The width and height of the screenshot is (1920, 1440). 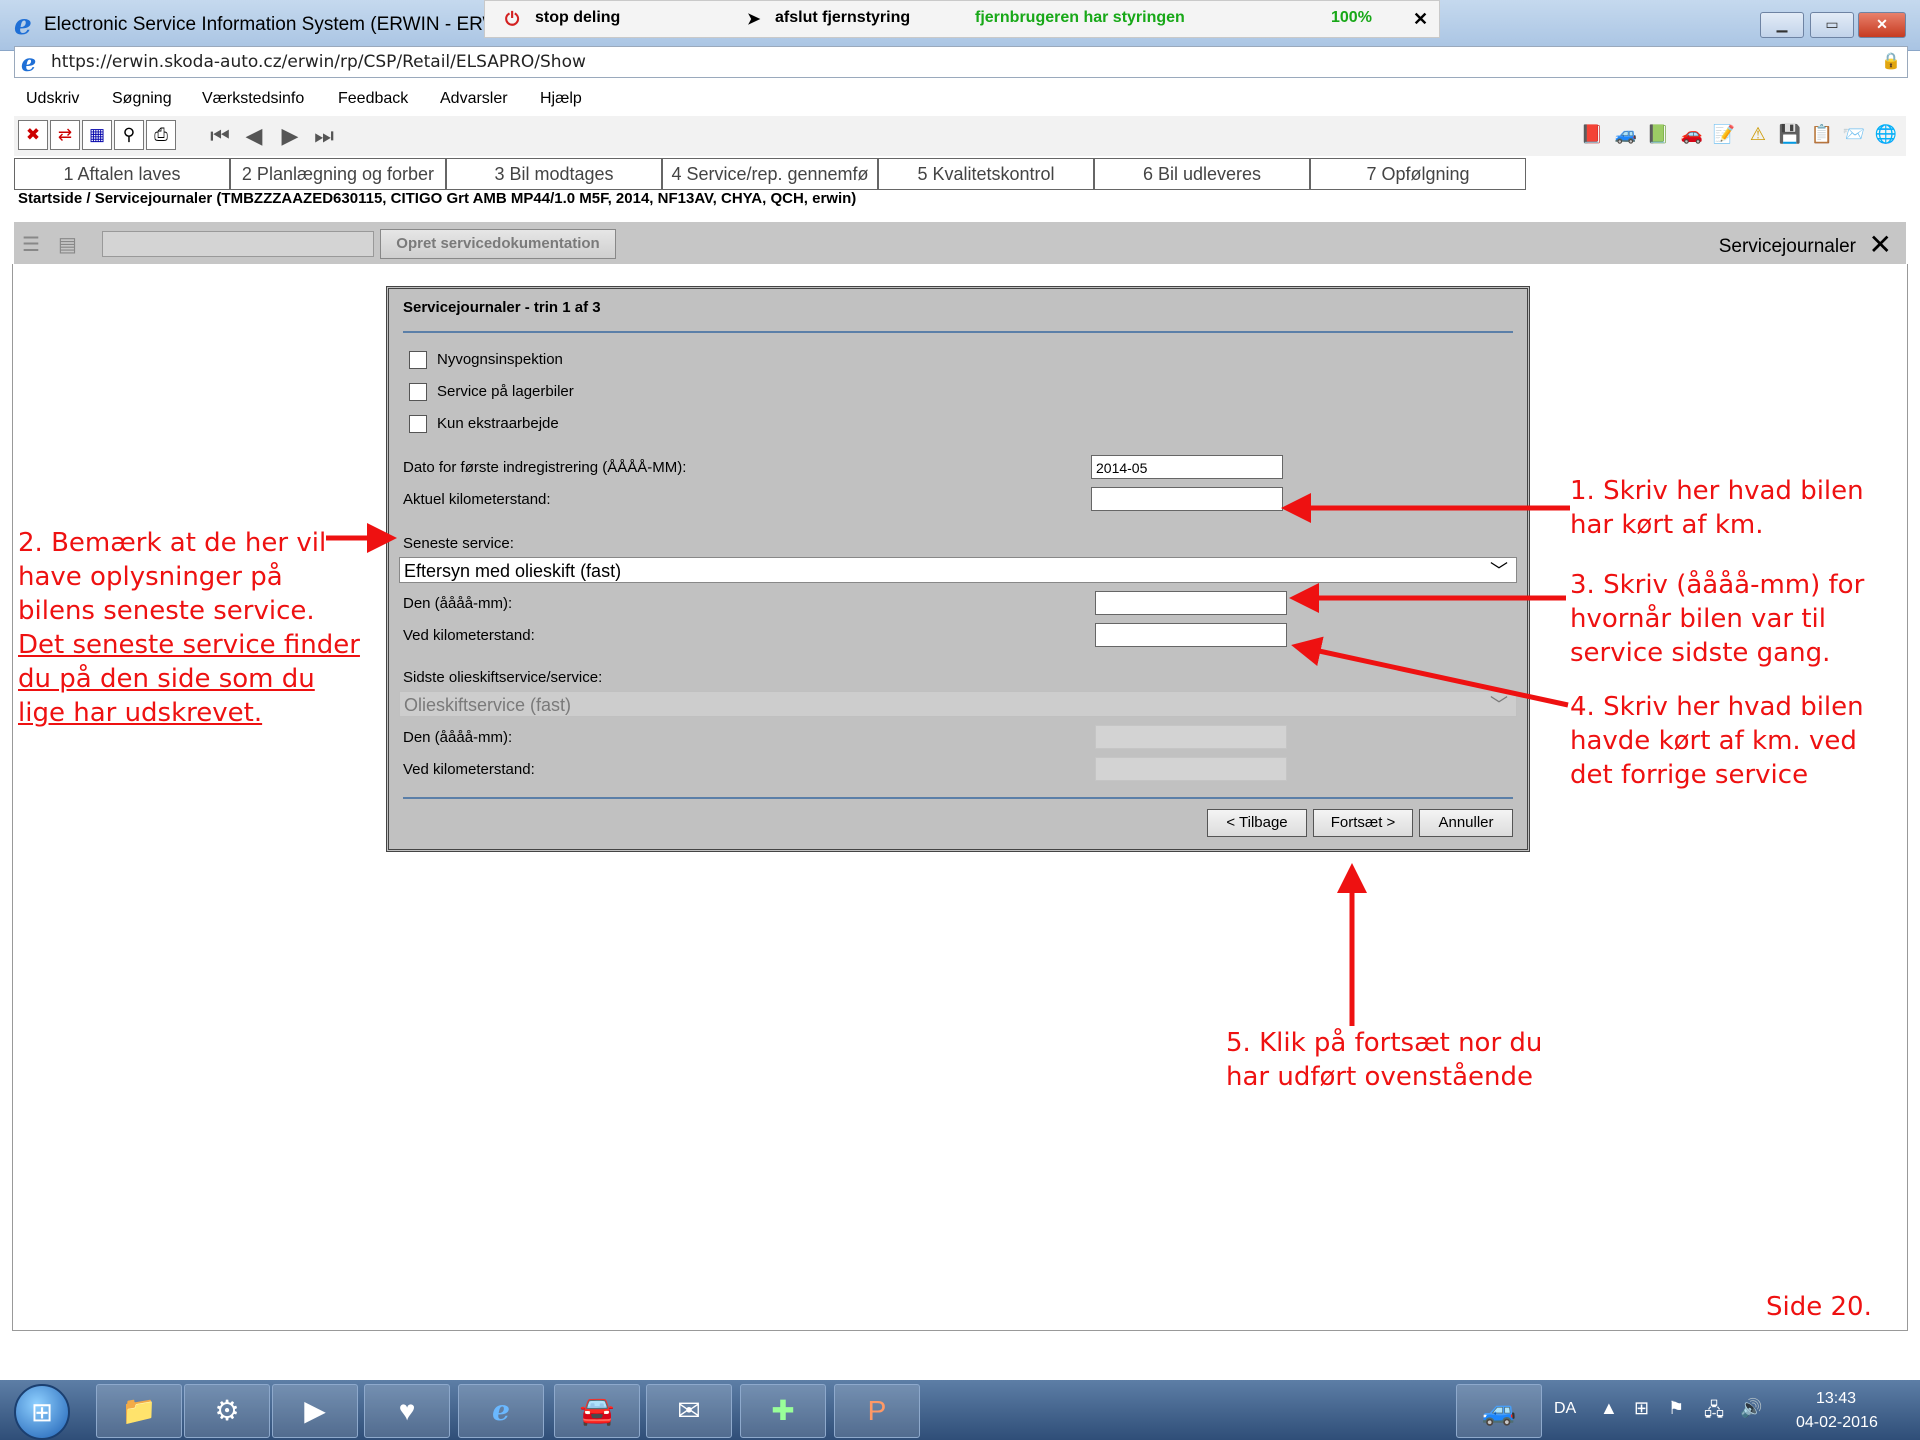 What do you see at coordinates (1379, 1077) in the screenshot?
I see `note-5-line: har udført ovenstående` at bounding box center [1379, 1077].